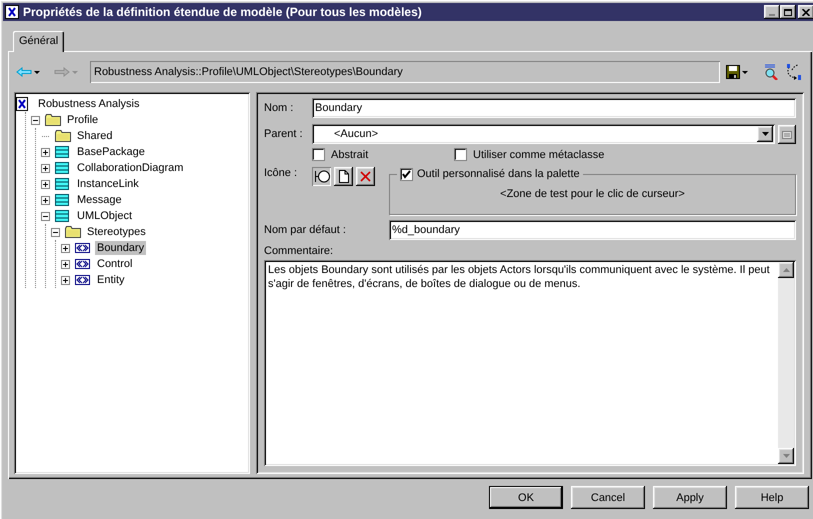 This screenshot has height=519, width=813. I want to click on minimize-button, so click(772, 12).